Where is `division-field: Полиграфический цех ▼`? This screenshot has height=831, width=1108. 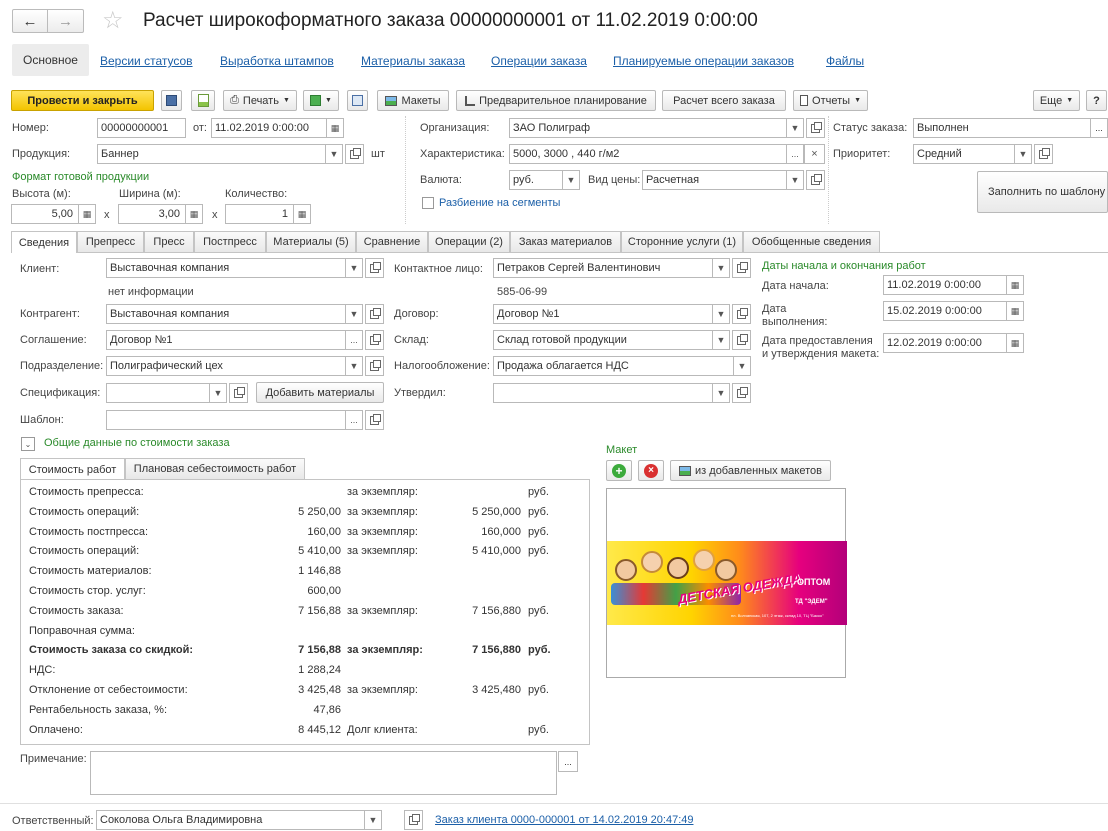 division-field: Полиграфический цех ▼ is located at coordinates (234, 366).